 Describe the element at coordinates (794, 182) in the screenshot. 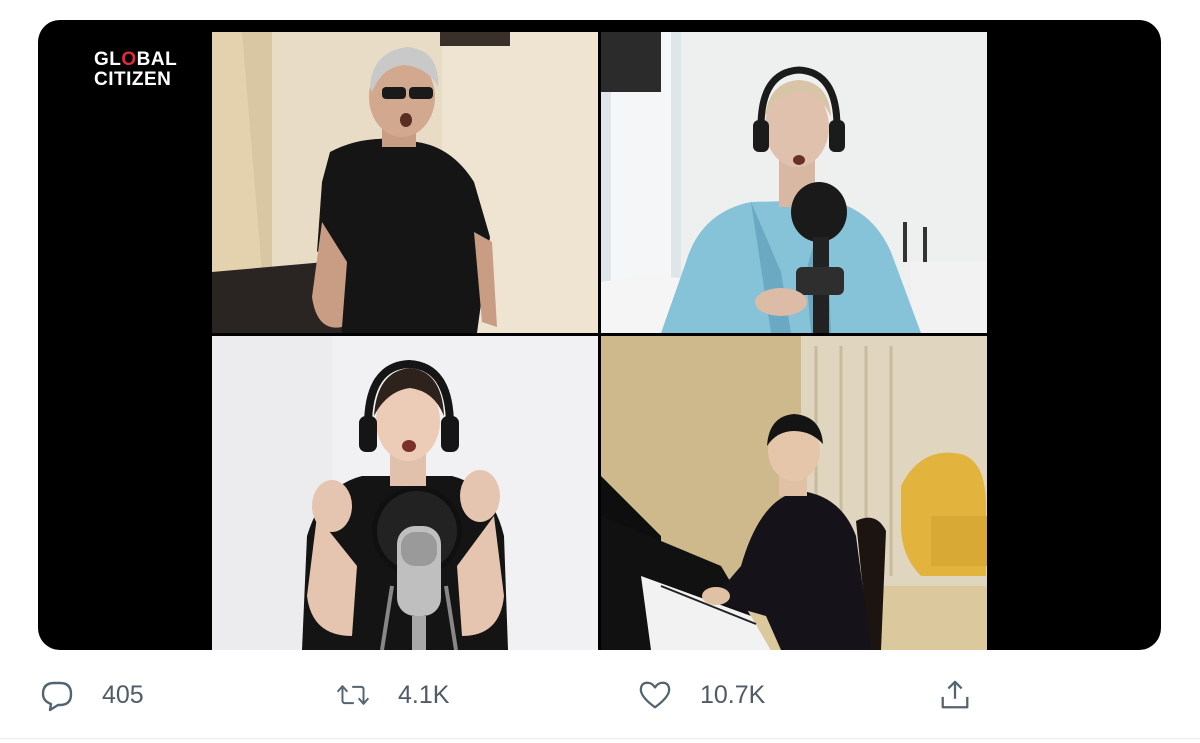

I see `video-tile-singer-blue-jacket` at that location.